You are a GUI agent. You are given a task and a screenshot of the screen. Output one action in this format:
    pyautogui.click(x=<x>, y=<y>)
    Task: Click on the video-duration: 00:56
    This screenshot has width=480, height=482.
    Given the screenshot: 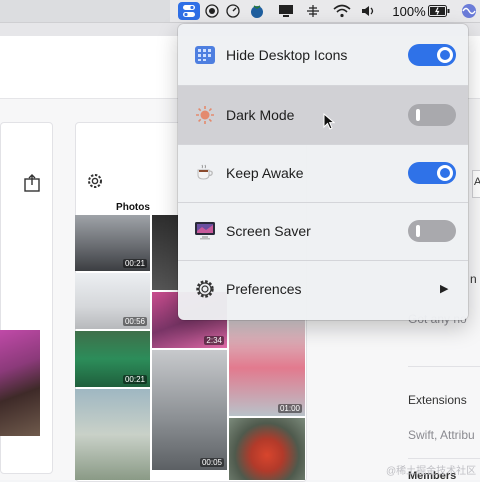 What is the action you would take?
    pyautogui.click(x=134, y=321)
    